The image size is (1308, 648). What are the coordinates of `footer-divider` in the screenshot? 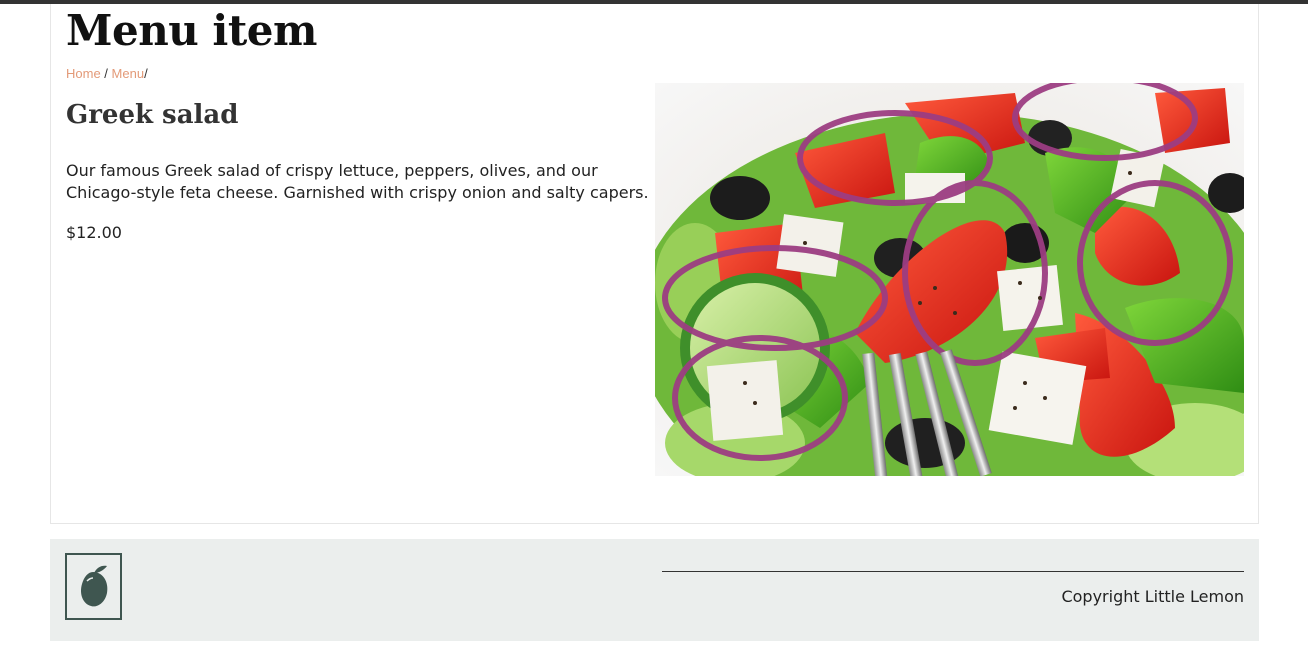 It's located at (953, 571).